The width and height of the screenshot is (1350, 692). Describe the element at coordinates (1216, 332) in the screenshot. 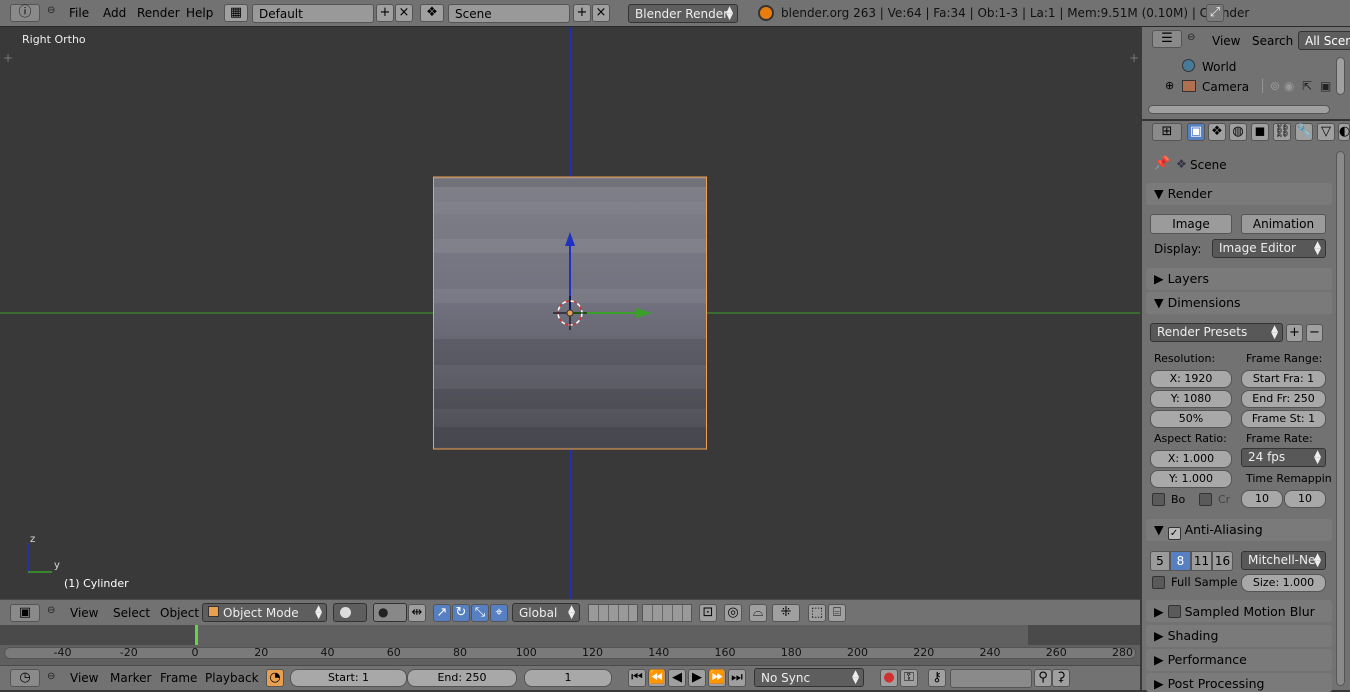

I see `render-presets-dropdown: Render Presets ▲ ▼` at that location.